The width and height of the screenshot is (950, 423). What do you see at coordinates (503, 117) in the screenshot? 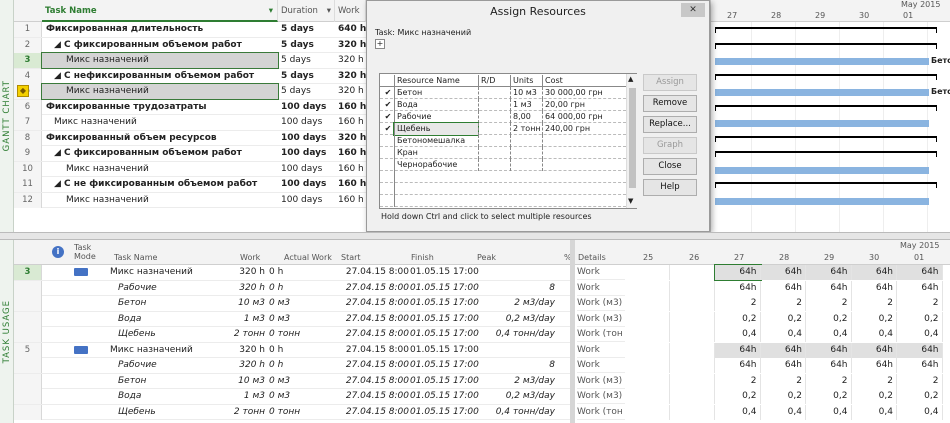
I see `resource-row: ✔ Рабочие 8,00 64 000,00 грн` at bounding box center [503, 117].